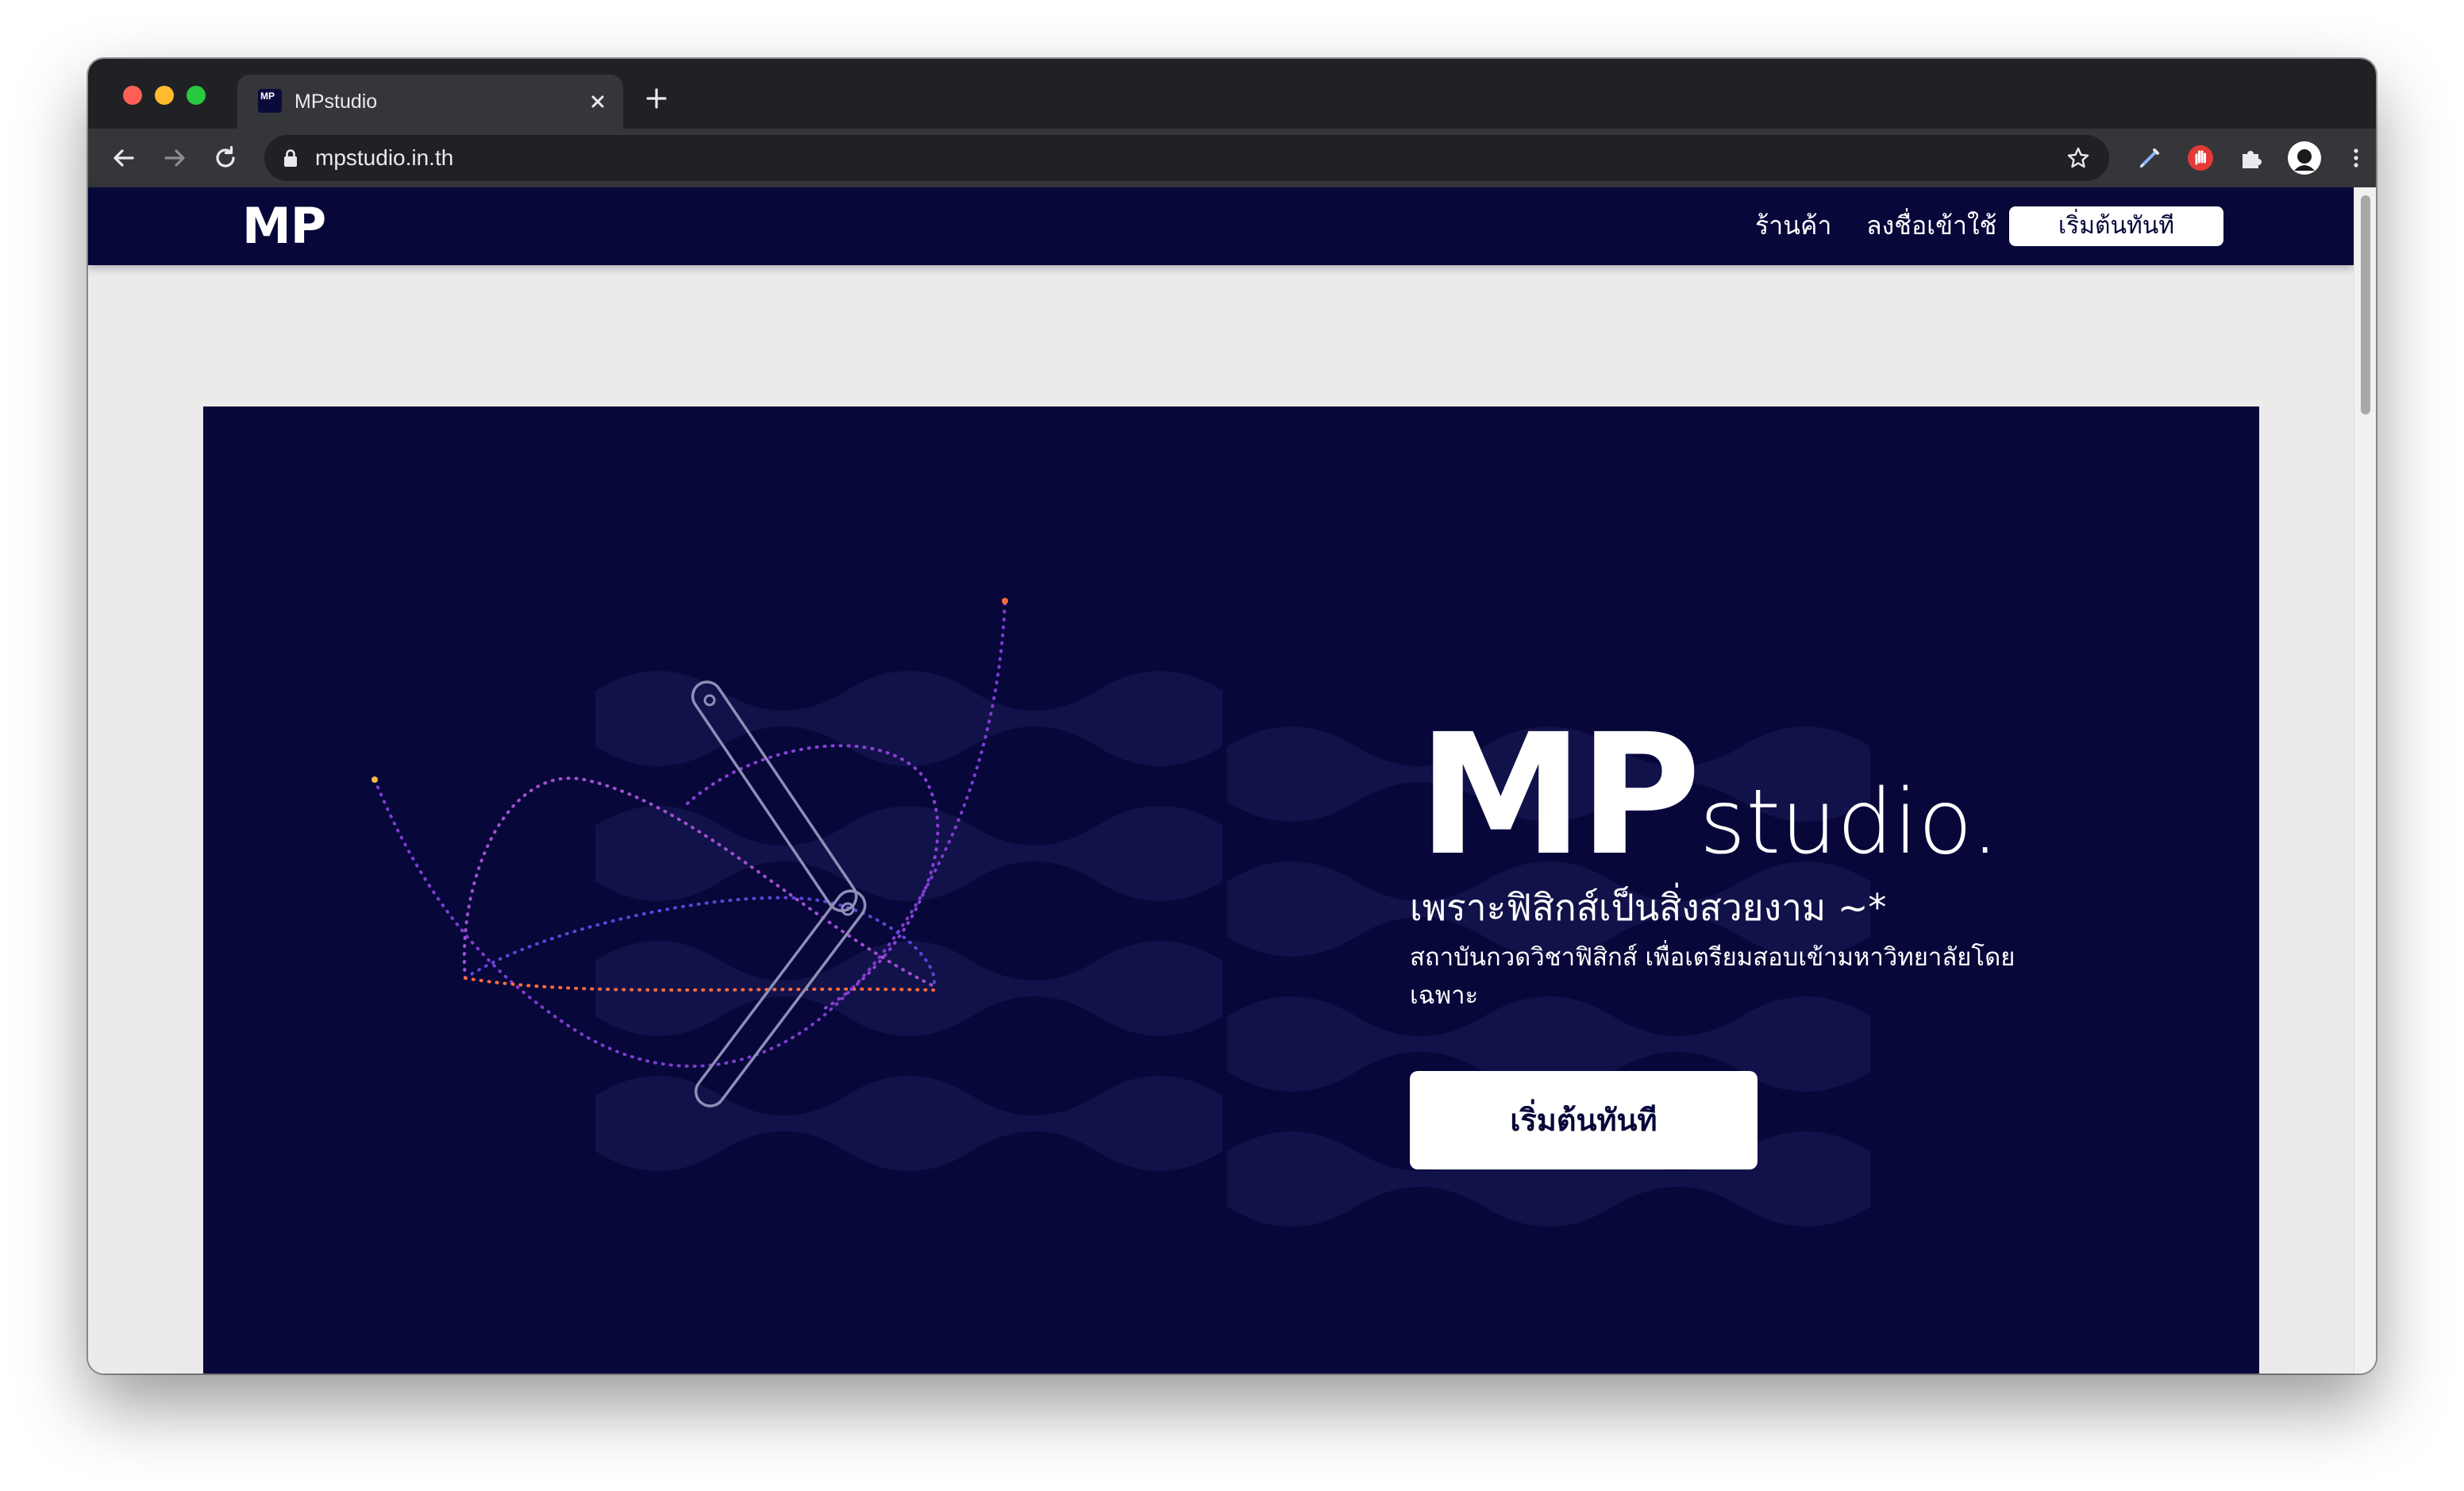 This screenshot has width=2464, height=1491. I want to click on tab-favicon-icon: MP, so click(270, 101).